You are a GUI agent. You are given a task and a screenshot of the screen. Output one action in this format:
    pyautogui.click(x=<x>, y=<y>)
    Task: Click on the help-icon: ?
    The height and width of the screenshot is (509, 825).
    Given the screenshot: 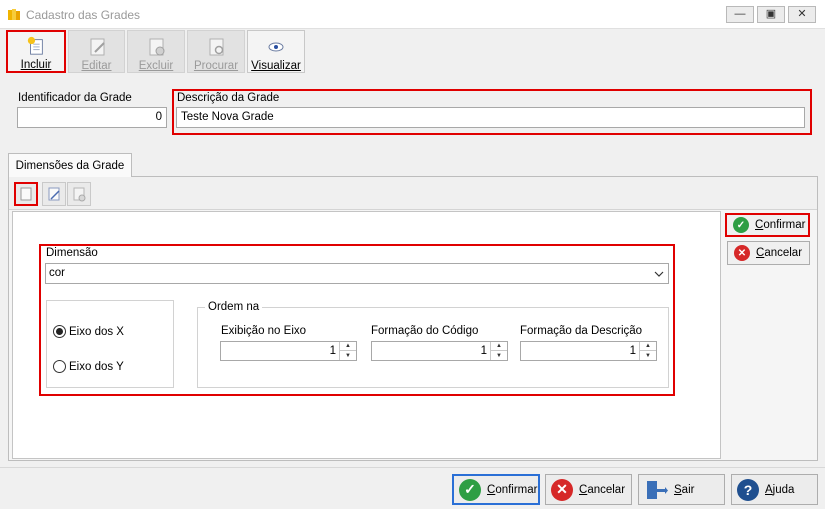 What is the action you would take?
    pyautogui.click(x=748, y=489)
    